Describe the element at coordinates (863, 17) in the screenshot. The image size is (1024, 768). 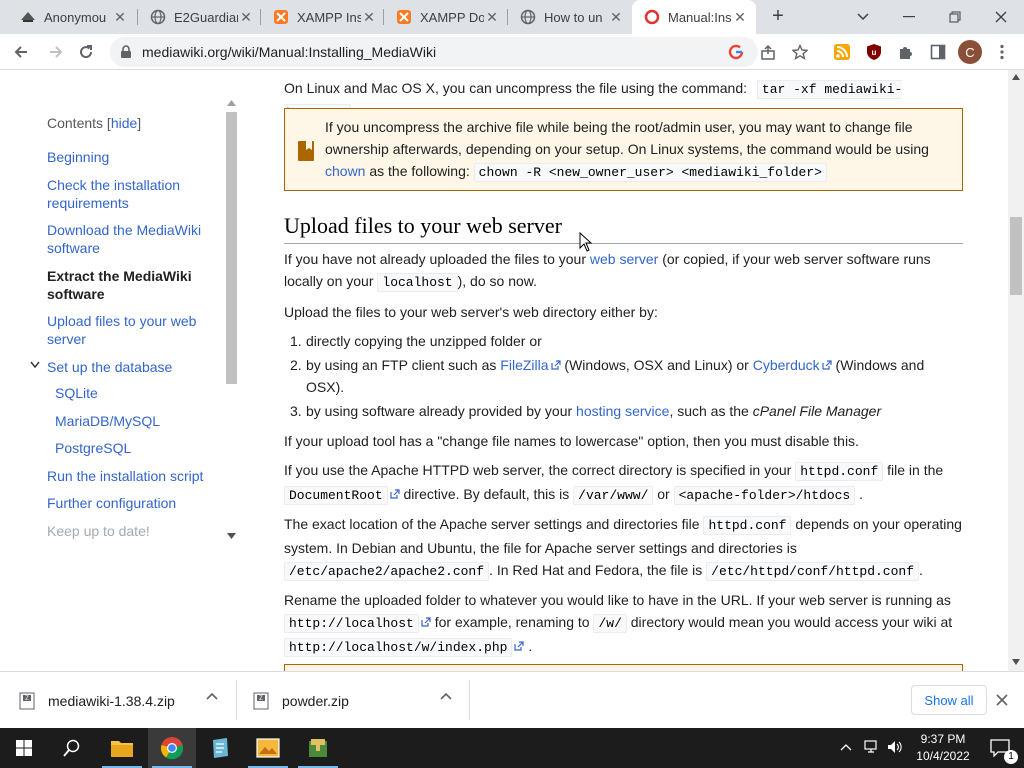
I see `tab-search-button` at that location.